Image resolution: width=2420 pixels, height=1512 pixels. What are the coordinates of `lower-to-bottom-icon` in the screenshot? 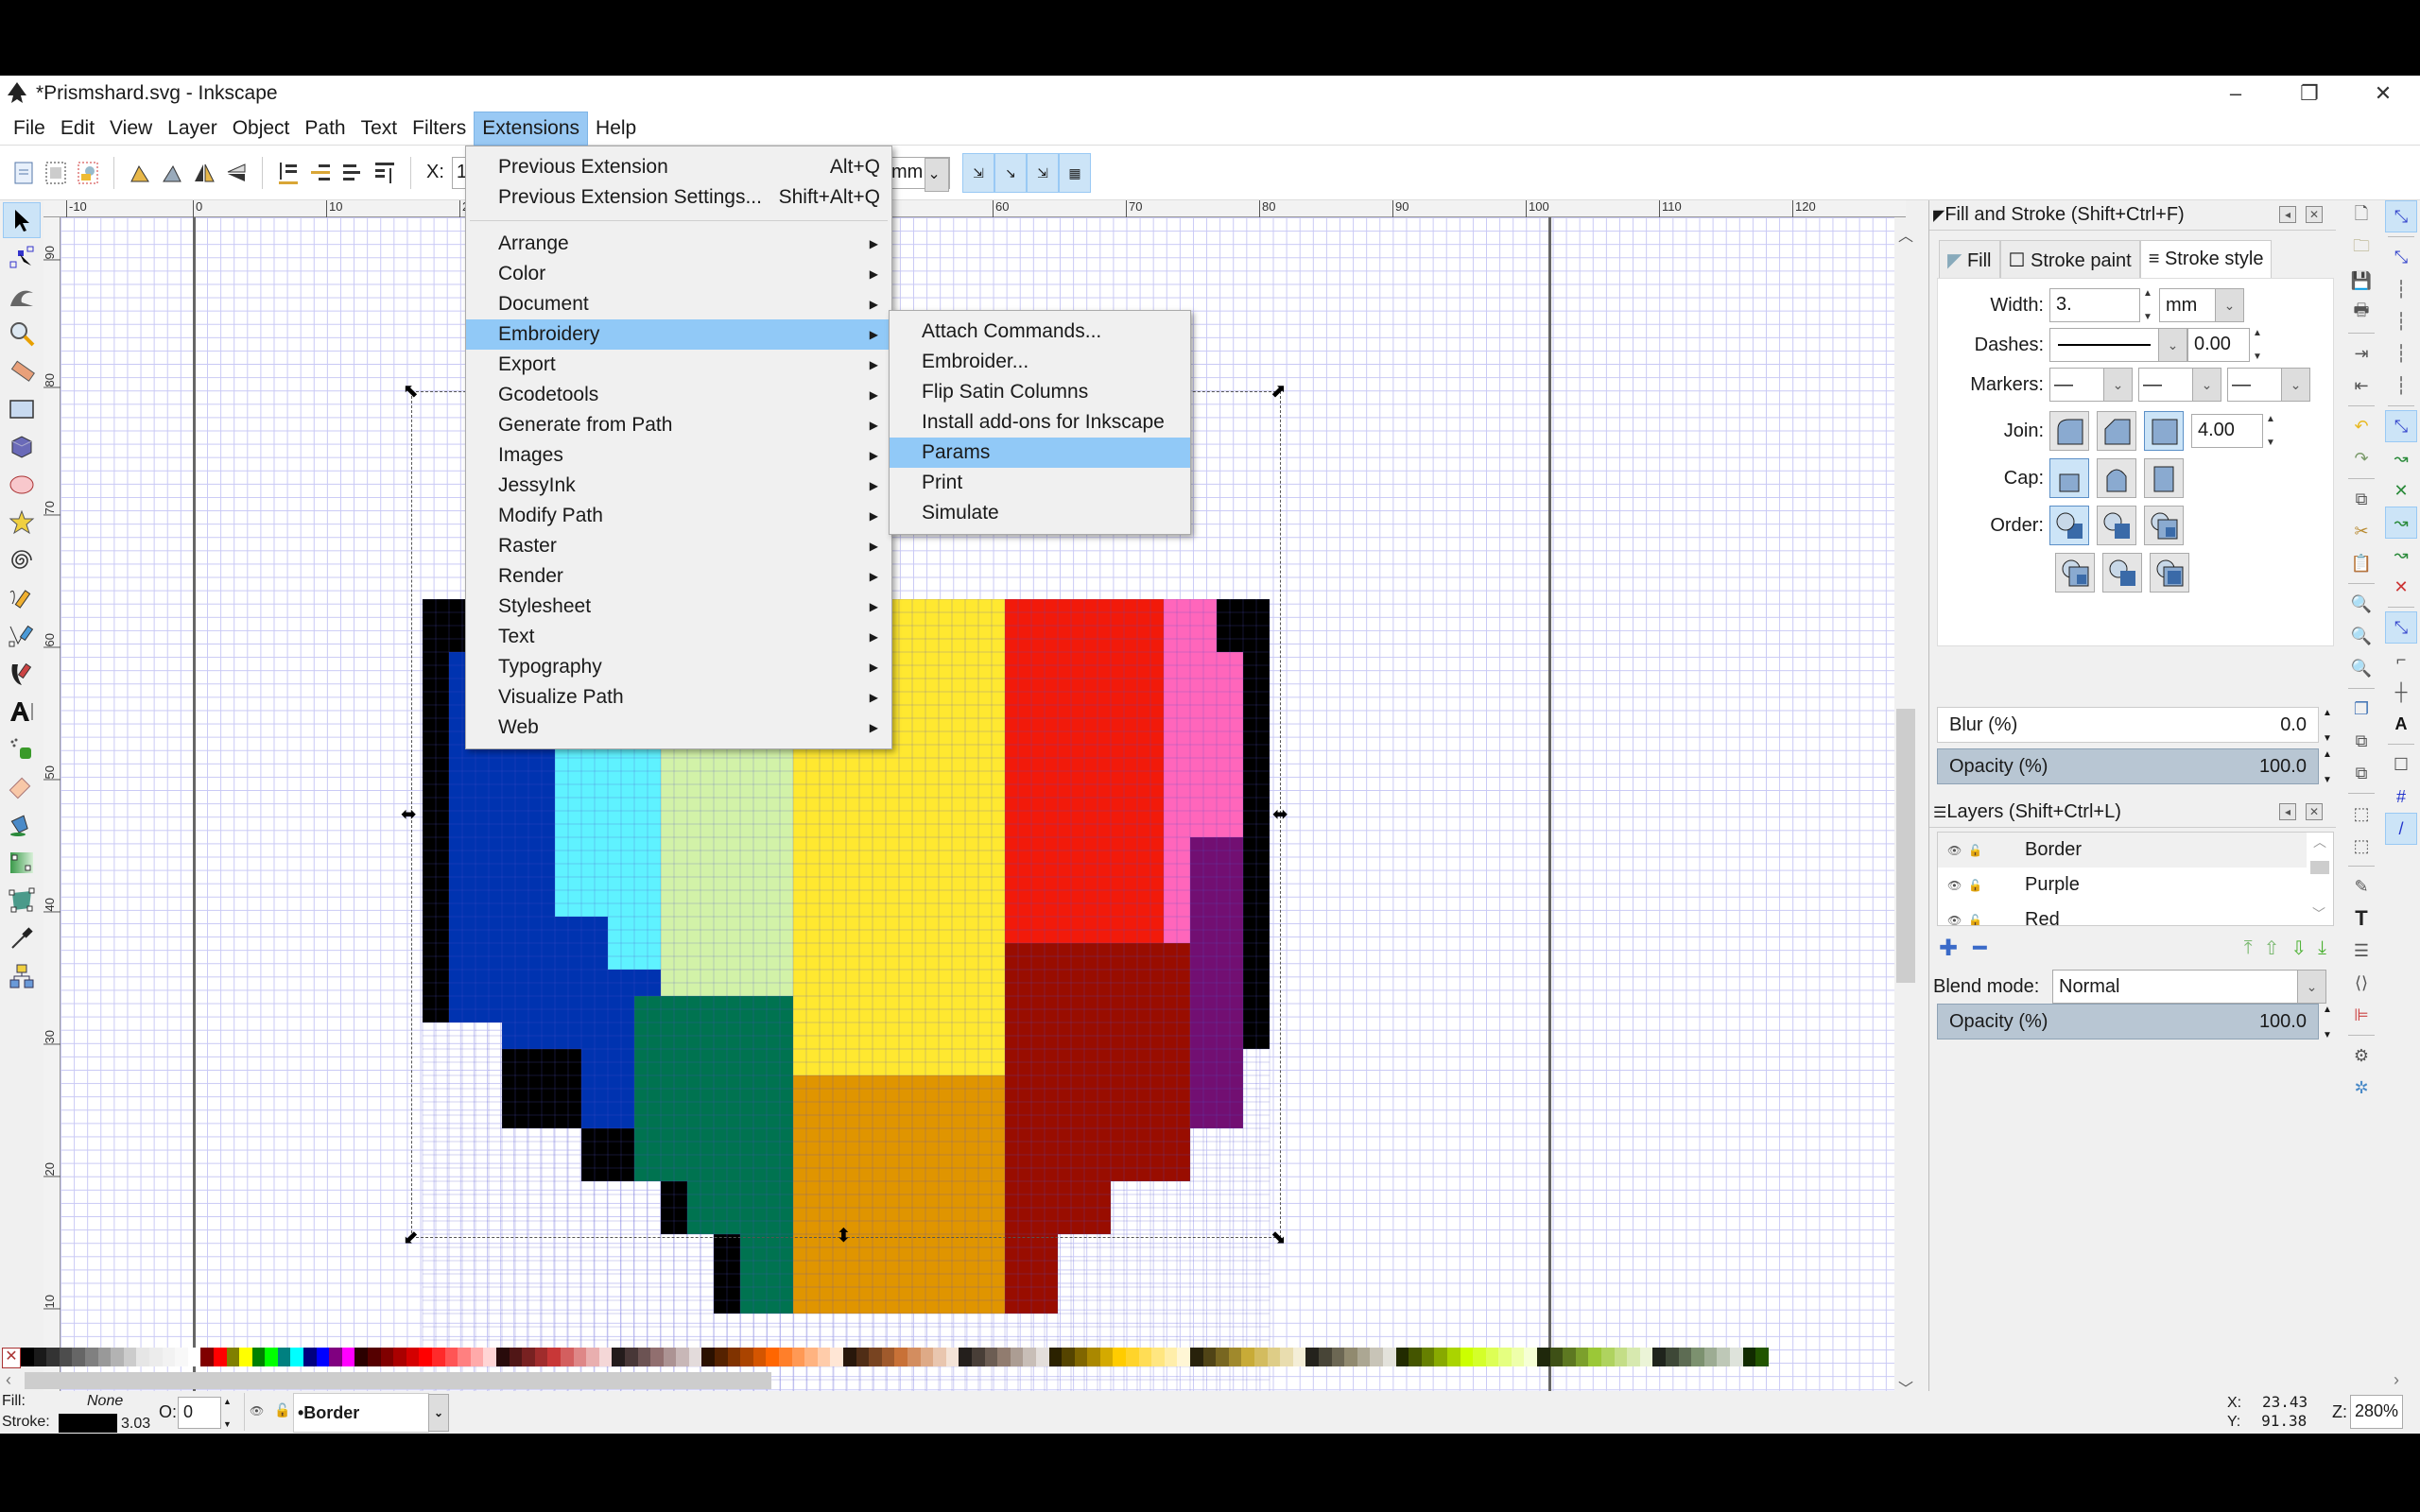 It's located at (288, 173).